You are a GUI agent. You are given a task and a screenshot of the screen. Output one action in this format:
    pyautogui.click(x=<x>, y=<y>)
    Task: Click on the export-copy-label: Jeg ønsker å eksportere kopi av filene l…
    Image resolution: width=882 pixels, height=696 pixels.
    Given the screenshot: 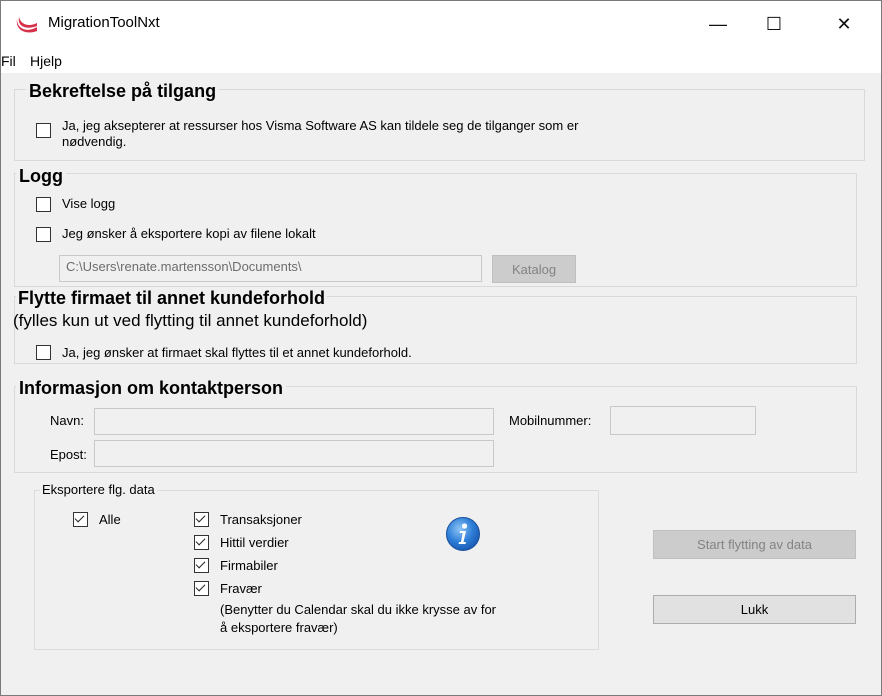 What is the action you would take?
    pyautogui.click(x=189, y=233)
    